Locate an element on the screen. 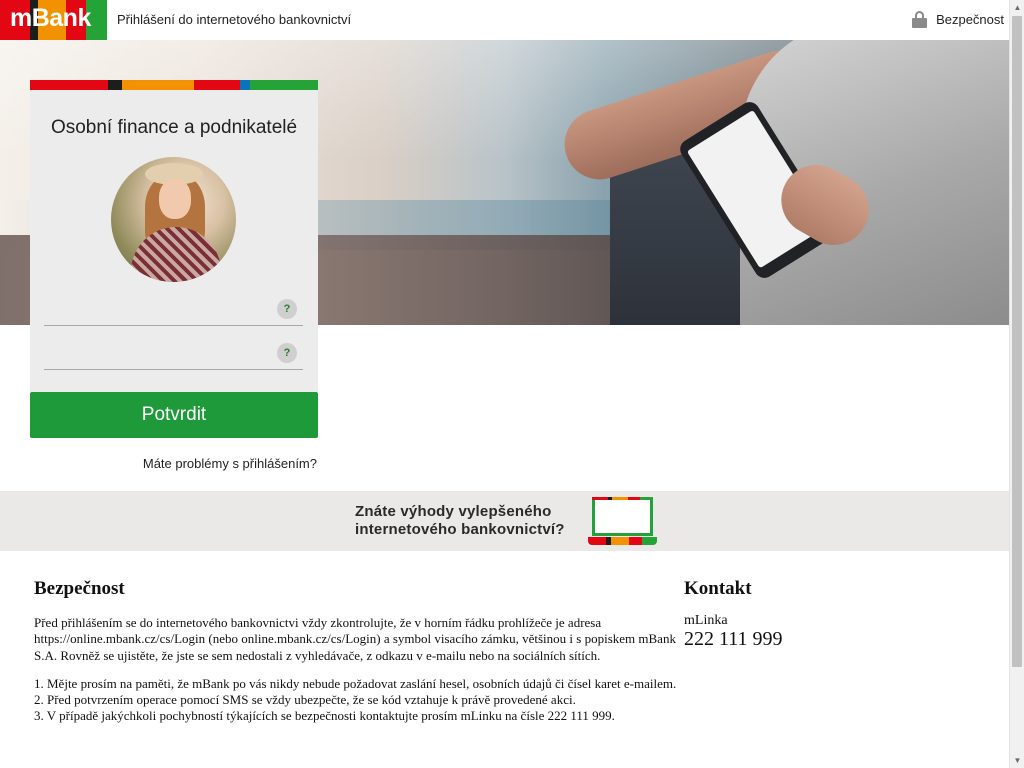  vertical-scrollbar: ▲ ▼ is located at coordinates (1016, 384).